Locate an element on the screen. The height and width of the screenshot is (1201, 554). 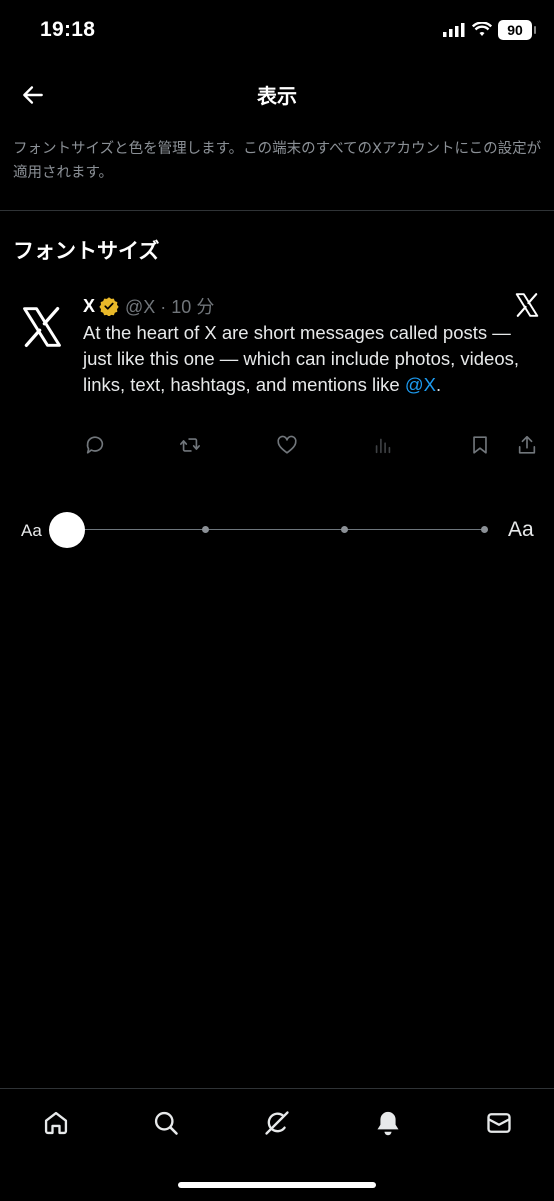
bookmark-icon is located at coordinates (480, 445).